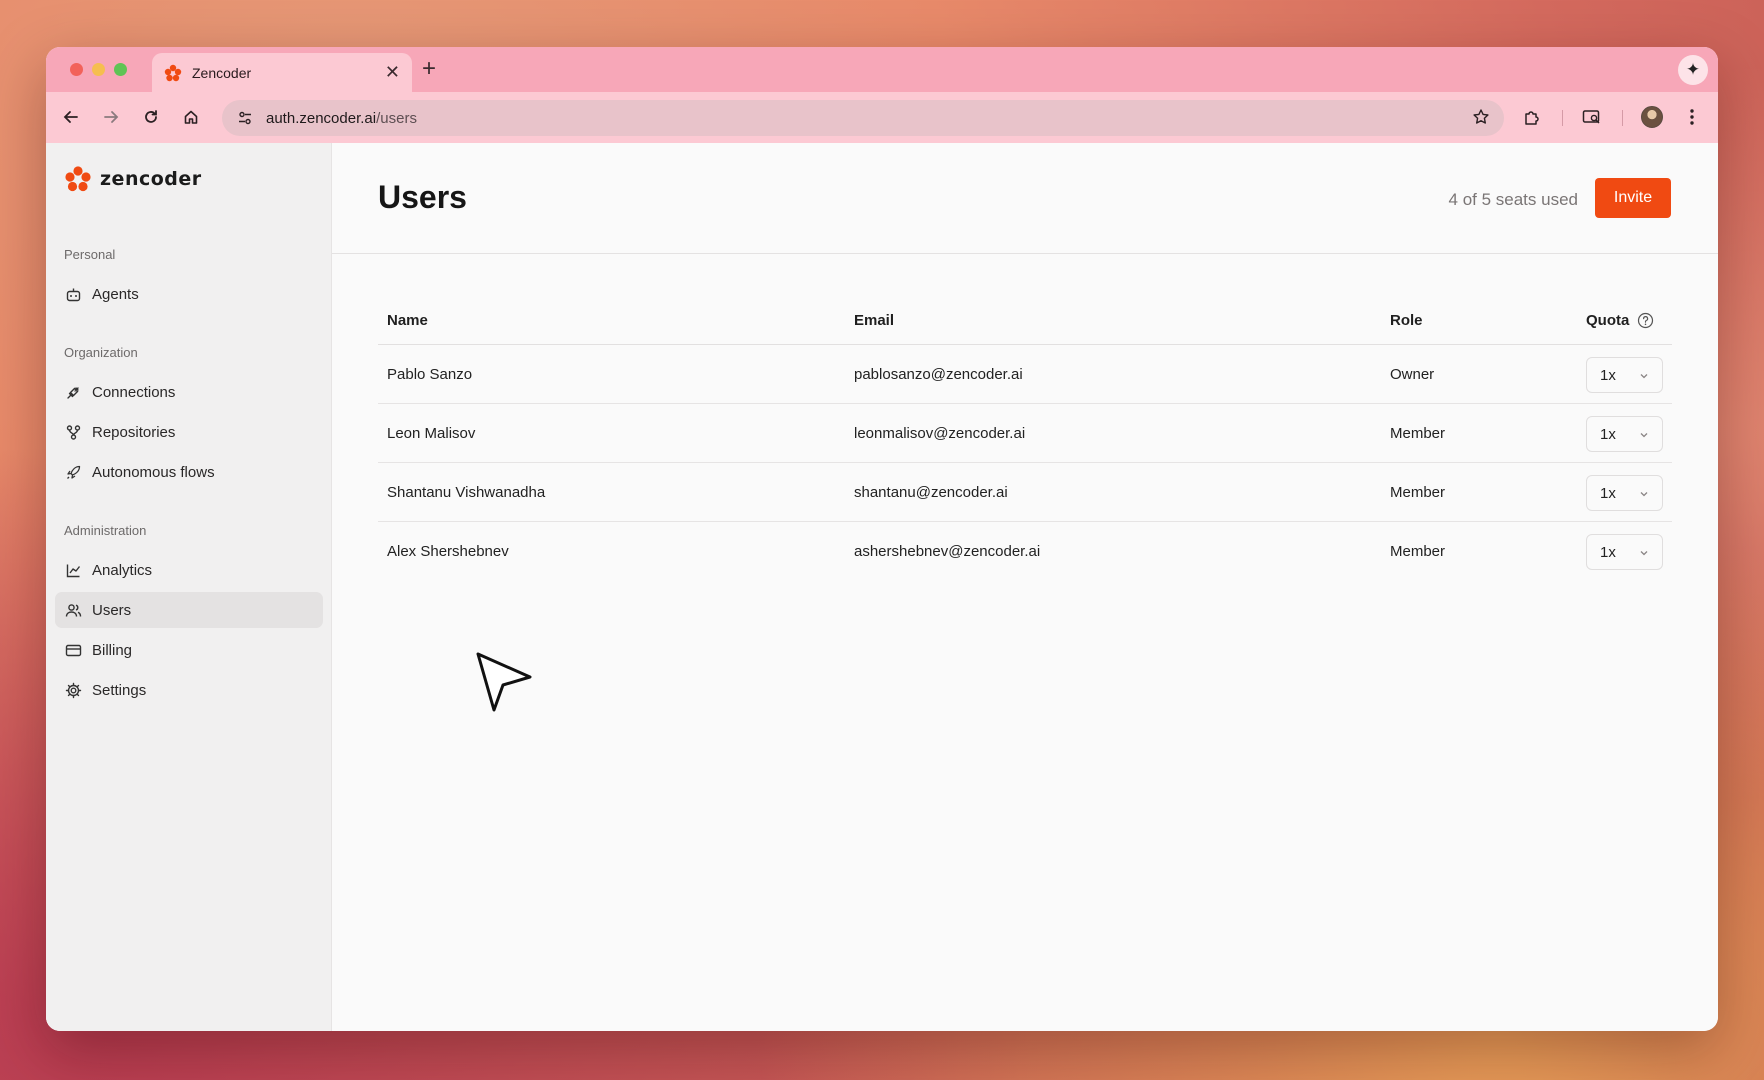  Describe the element at coordinates (1645, 320) in the screenshot. I see `help-circle-icon` at that location.